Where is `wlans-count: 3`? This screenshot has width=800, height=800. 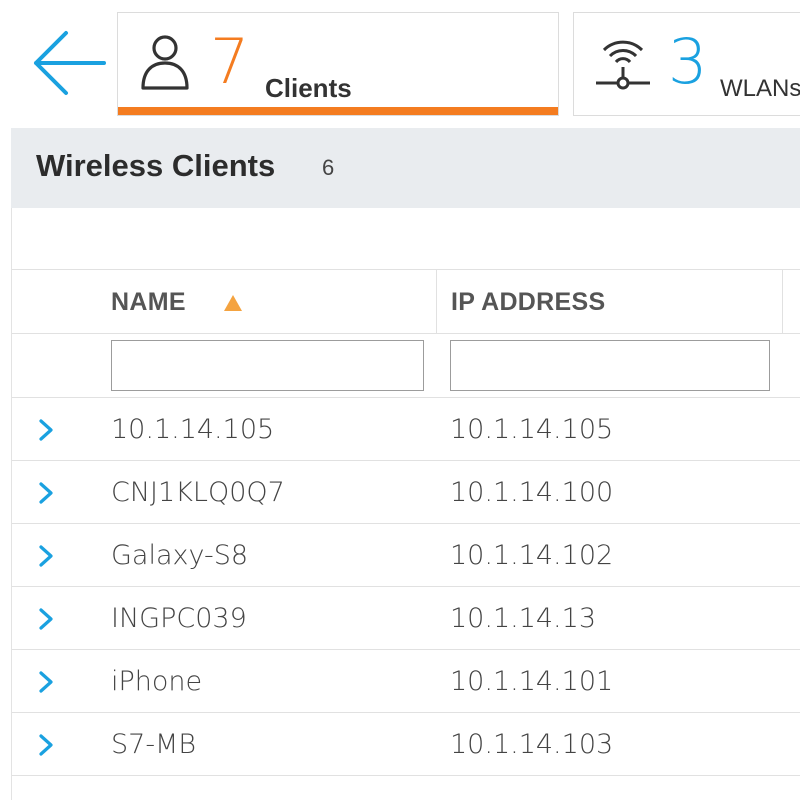
wlans-count: 3 is located at coordinates (688, 61).